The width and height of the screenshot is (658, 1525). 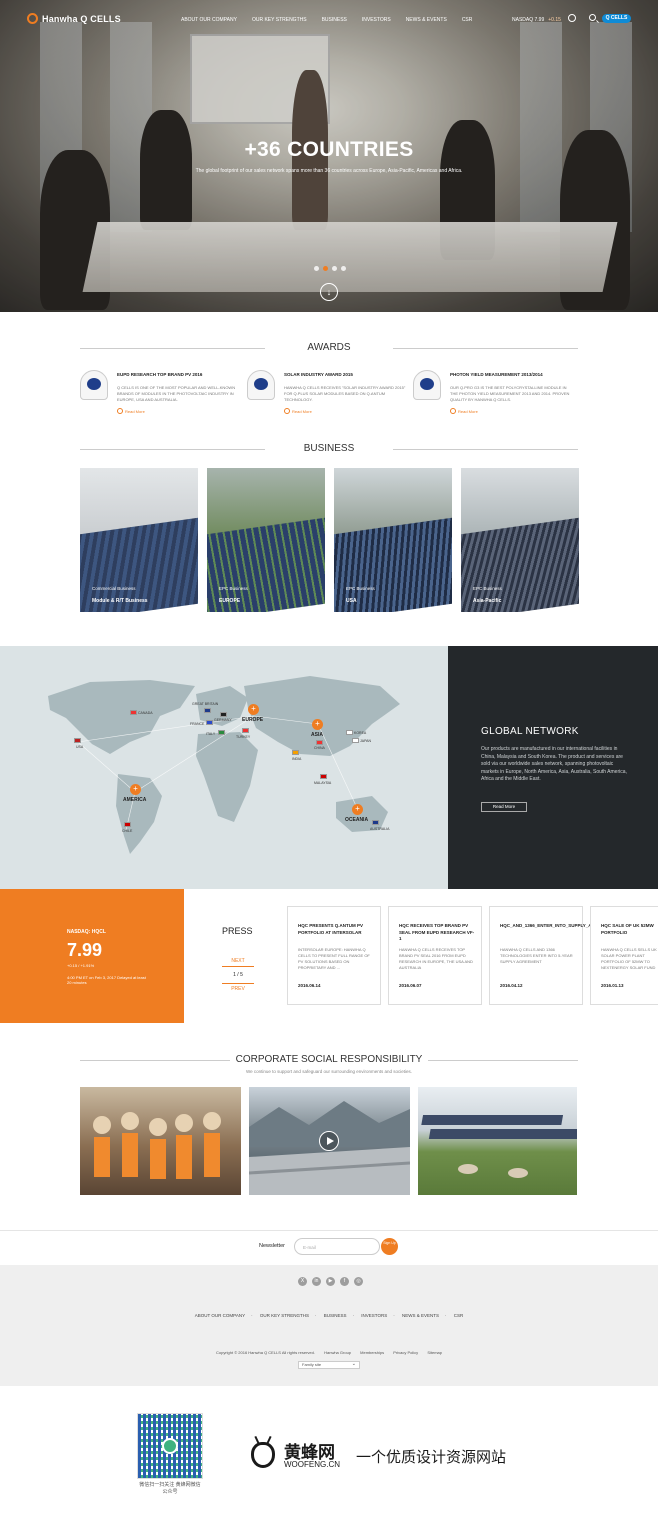 What do you see at coordinates (393, 540) in the screenshot?
I see `business-card: EPC Business USA` at bounding box center [393, 540].